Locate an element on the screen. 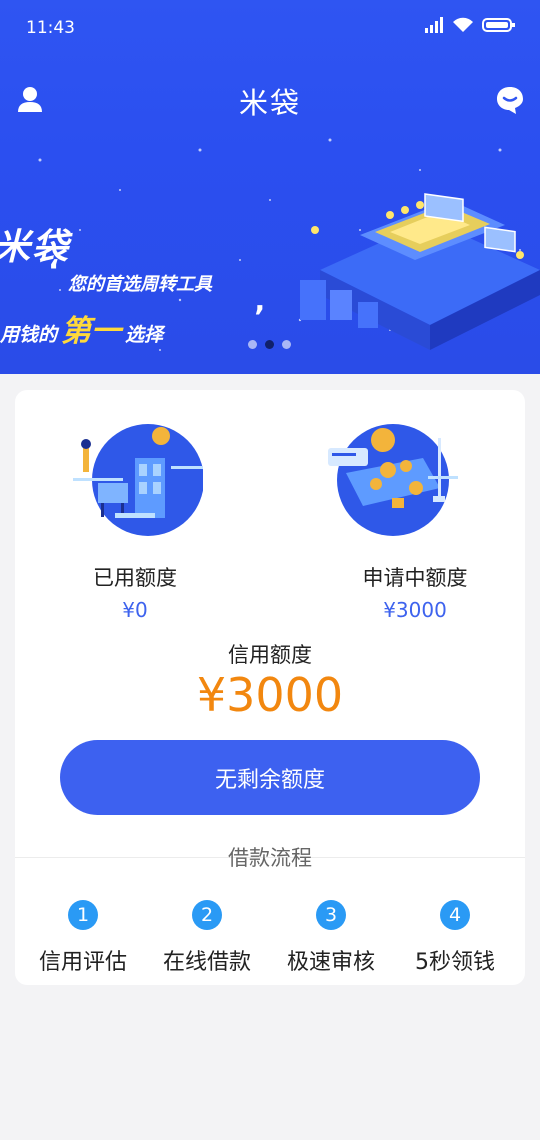 This screenshot has height=1140, width=540. banner-subline-suffix: 选择 is located at coordinates (144, 335).